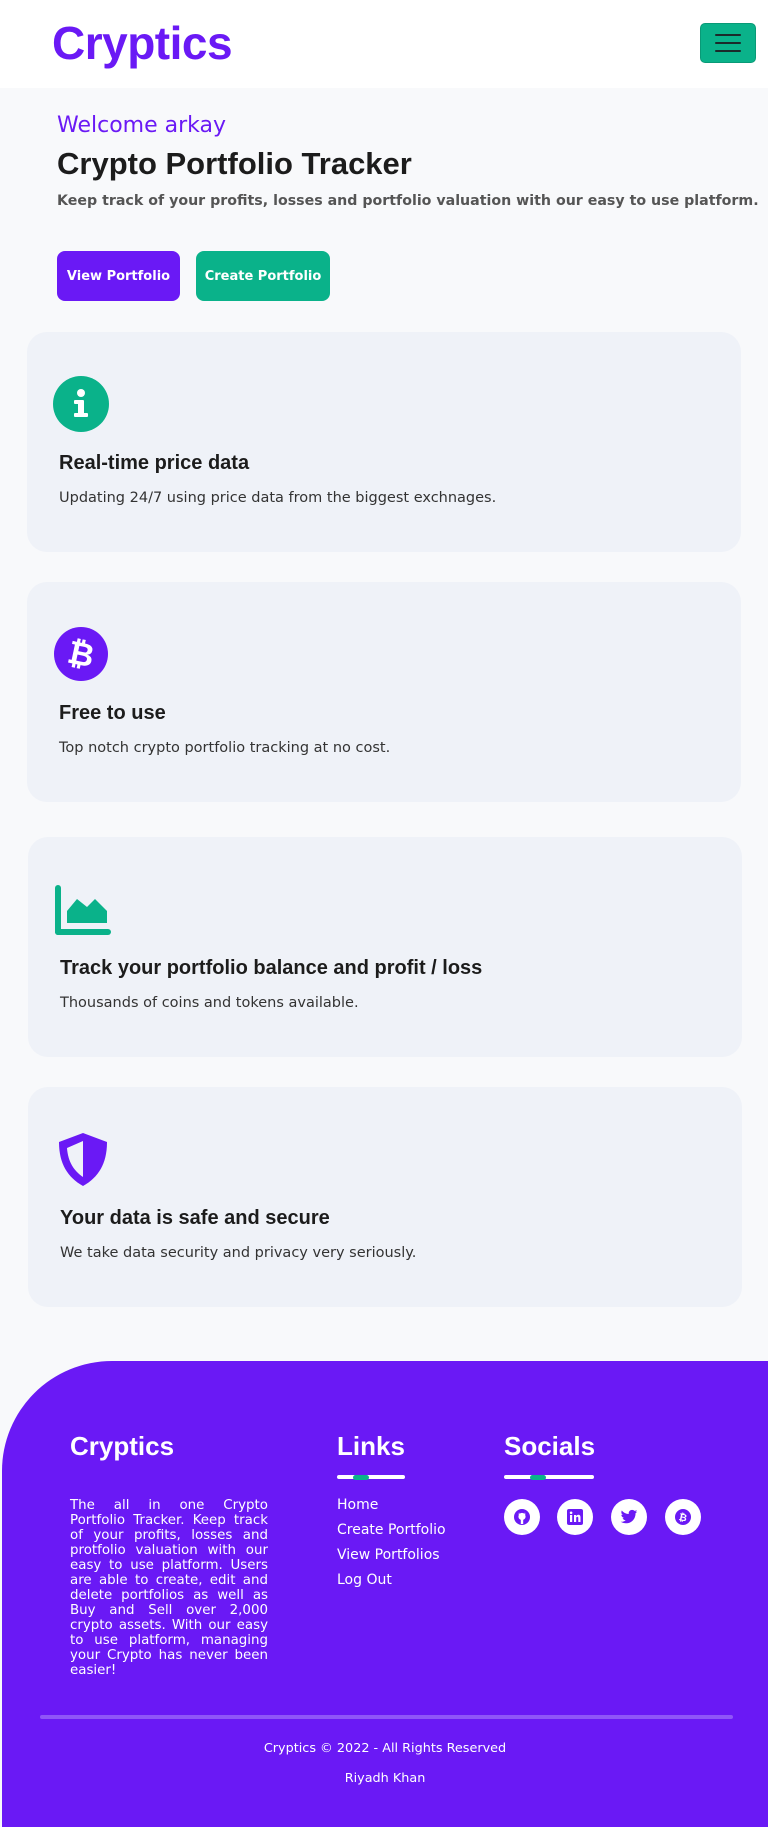  Describe the element at coordinates (388, 1555) in the screenshot. I see `footer-link-view-portfolios: View Portfolios` at that location.